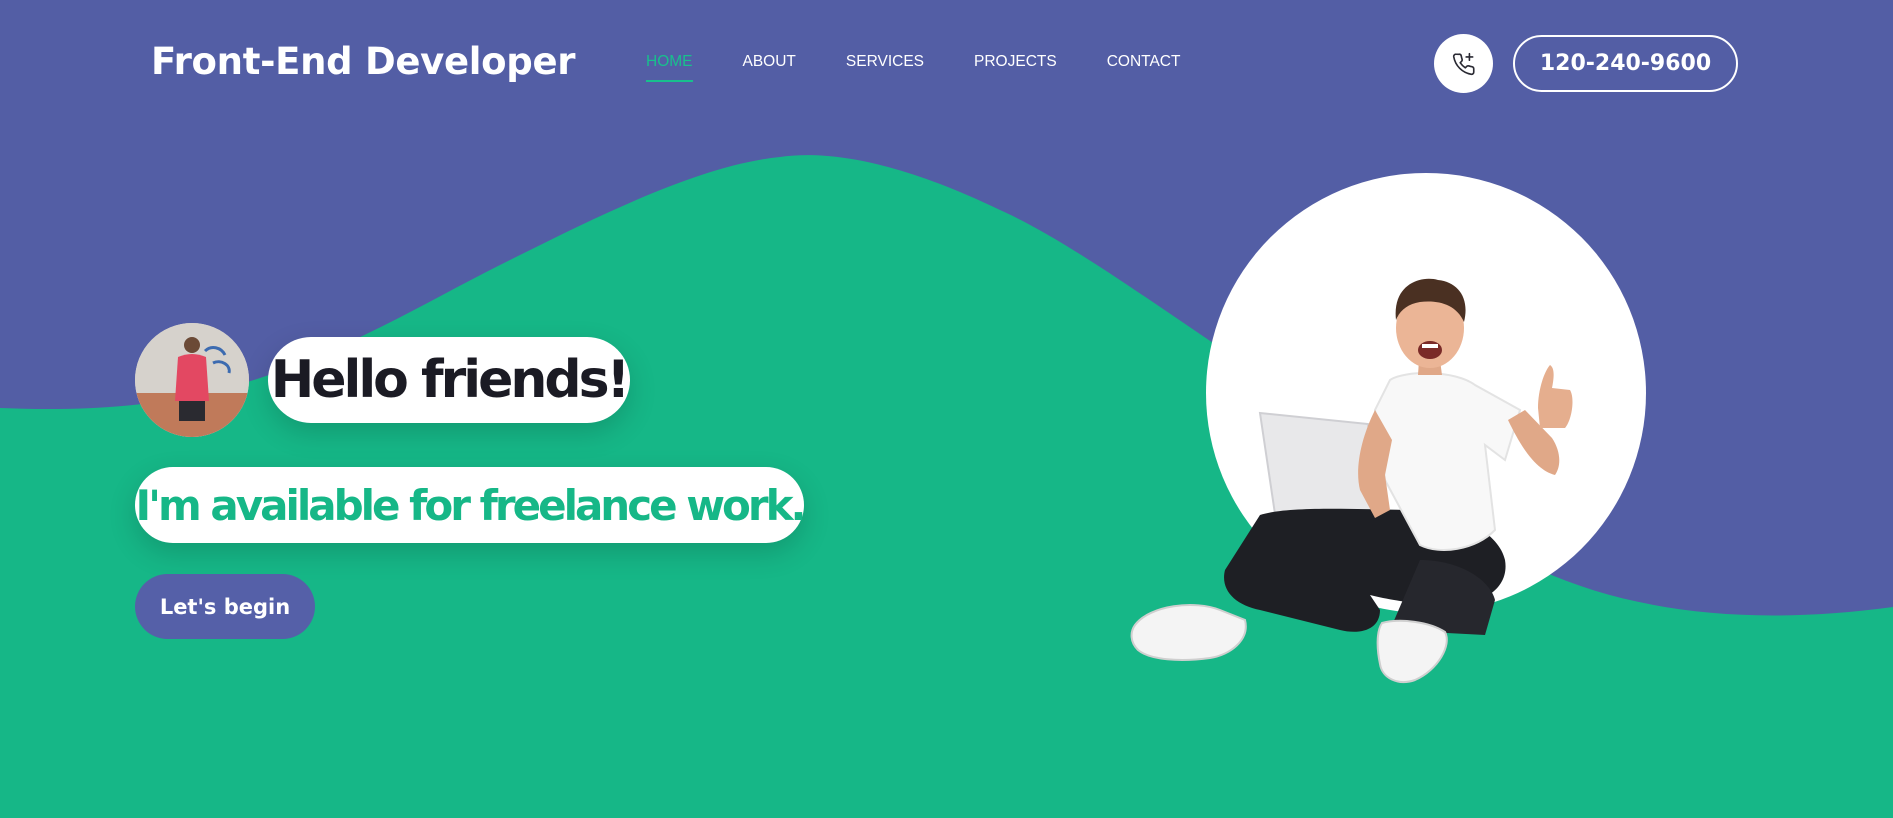  What do you see at coordinates (669, 67) in the screenshot?
I see `nav-home: HOME` at bounding box center [669, 67].